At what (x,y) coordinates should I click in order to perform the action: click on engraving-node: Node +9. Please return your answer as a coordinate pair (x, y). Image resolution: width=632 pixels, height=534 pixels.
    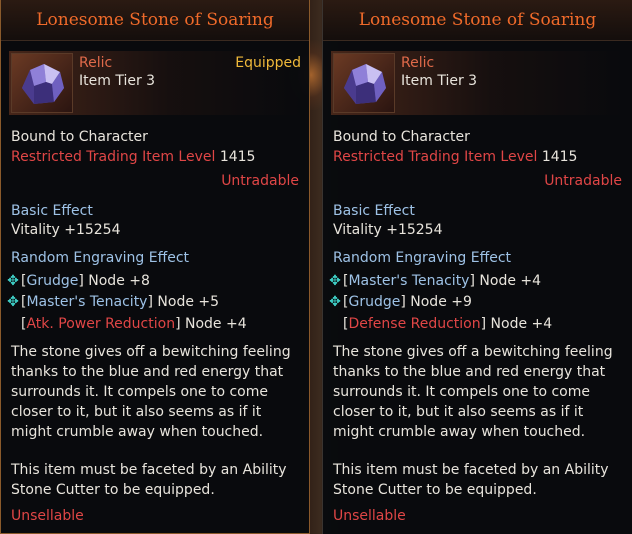
    Looking at the image, I should click on (441, 302).